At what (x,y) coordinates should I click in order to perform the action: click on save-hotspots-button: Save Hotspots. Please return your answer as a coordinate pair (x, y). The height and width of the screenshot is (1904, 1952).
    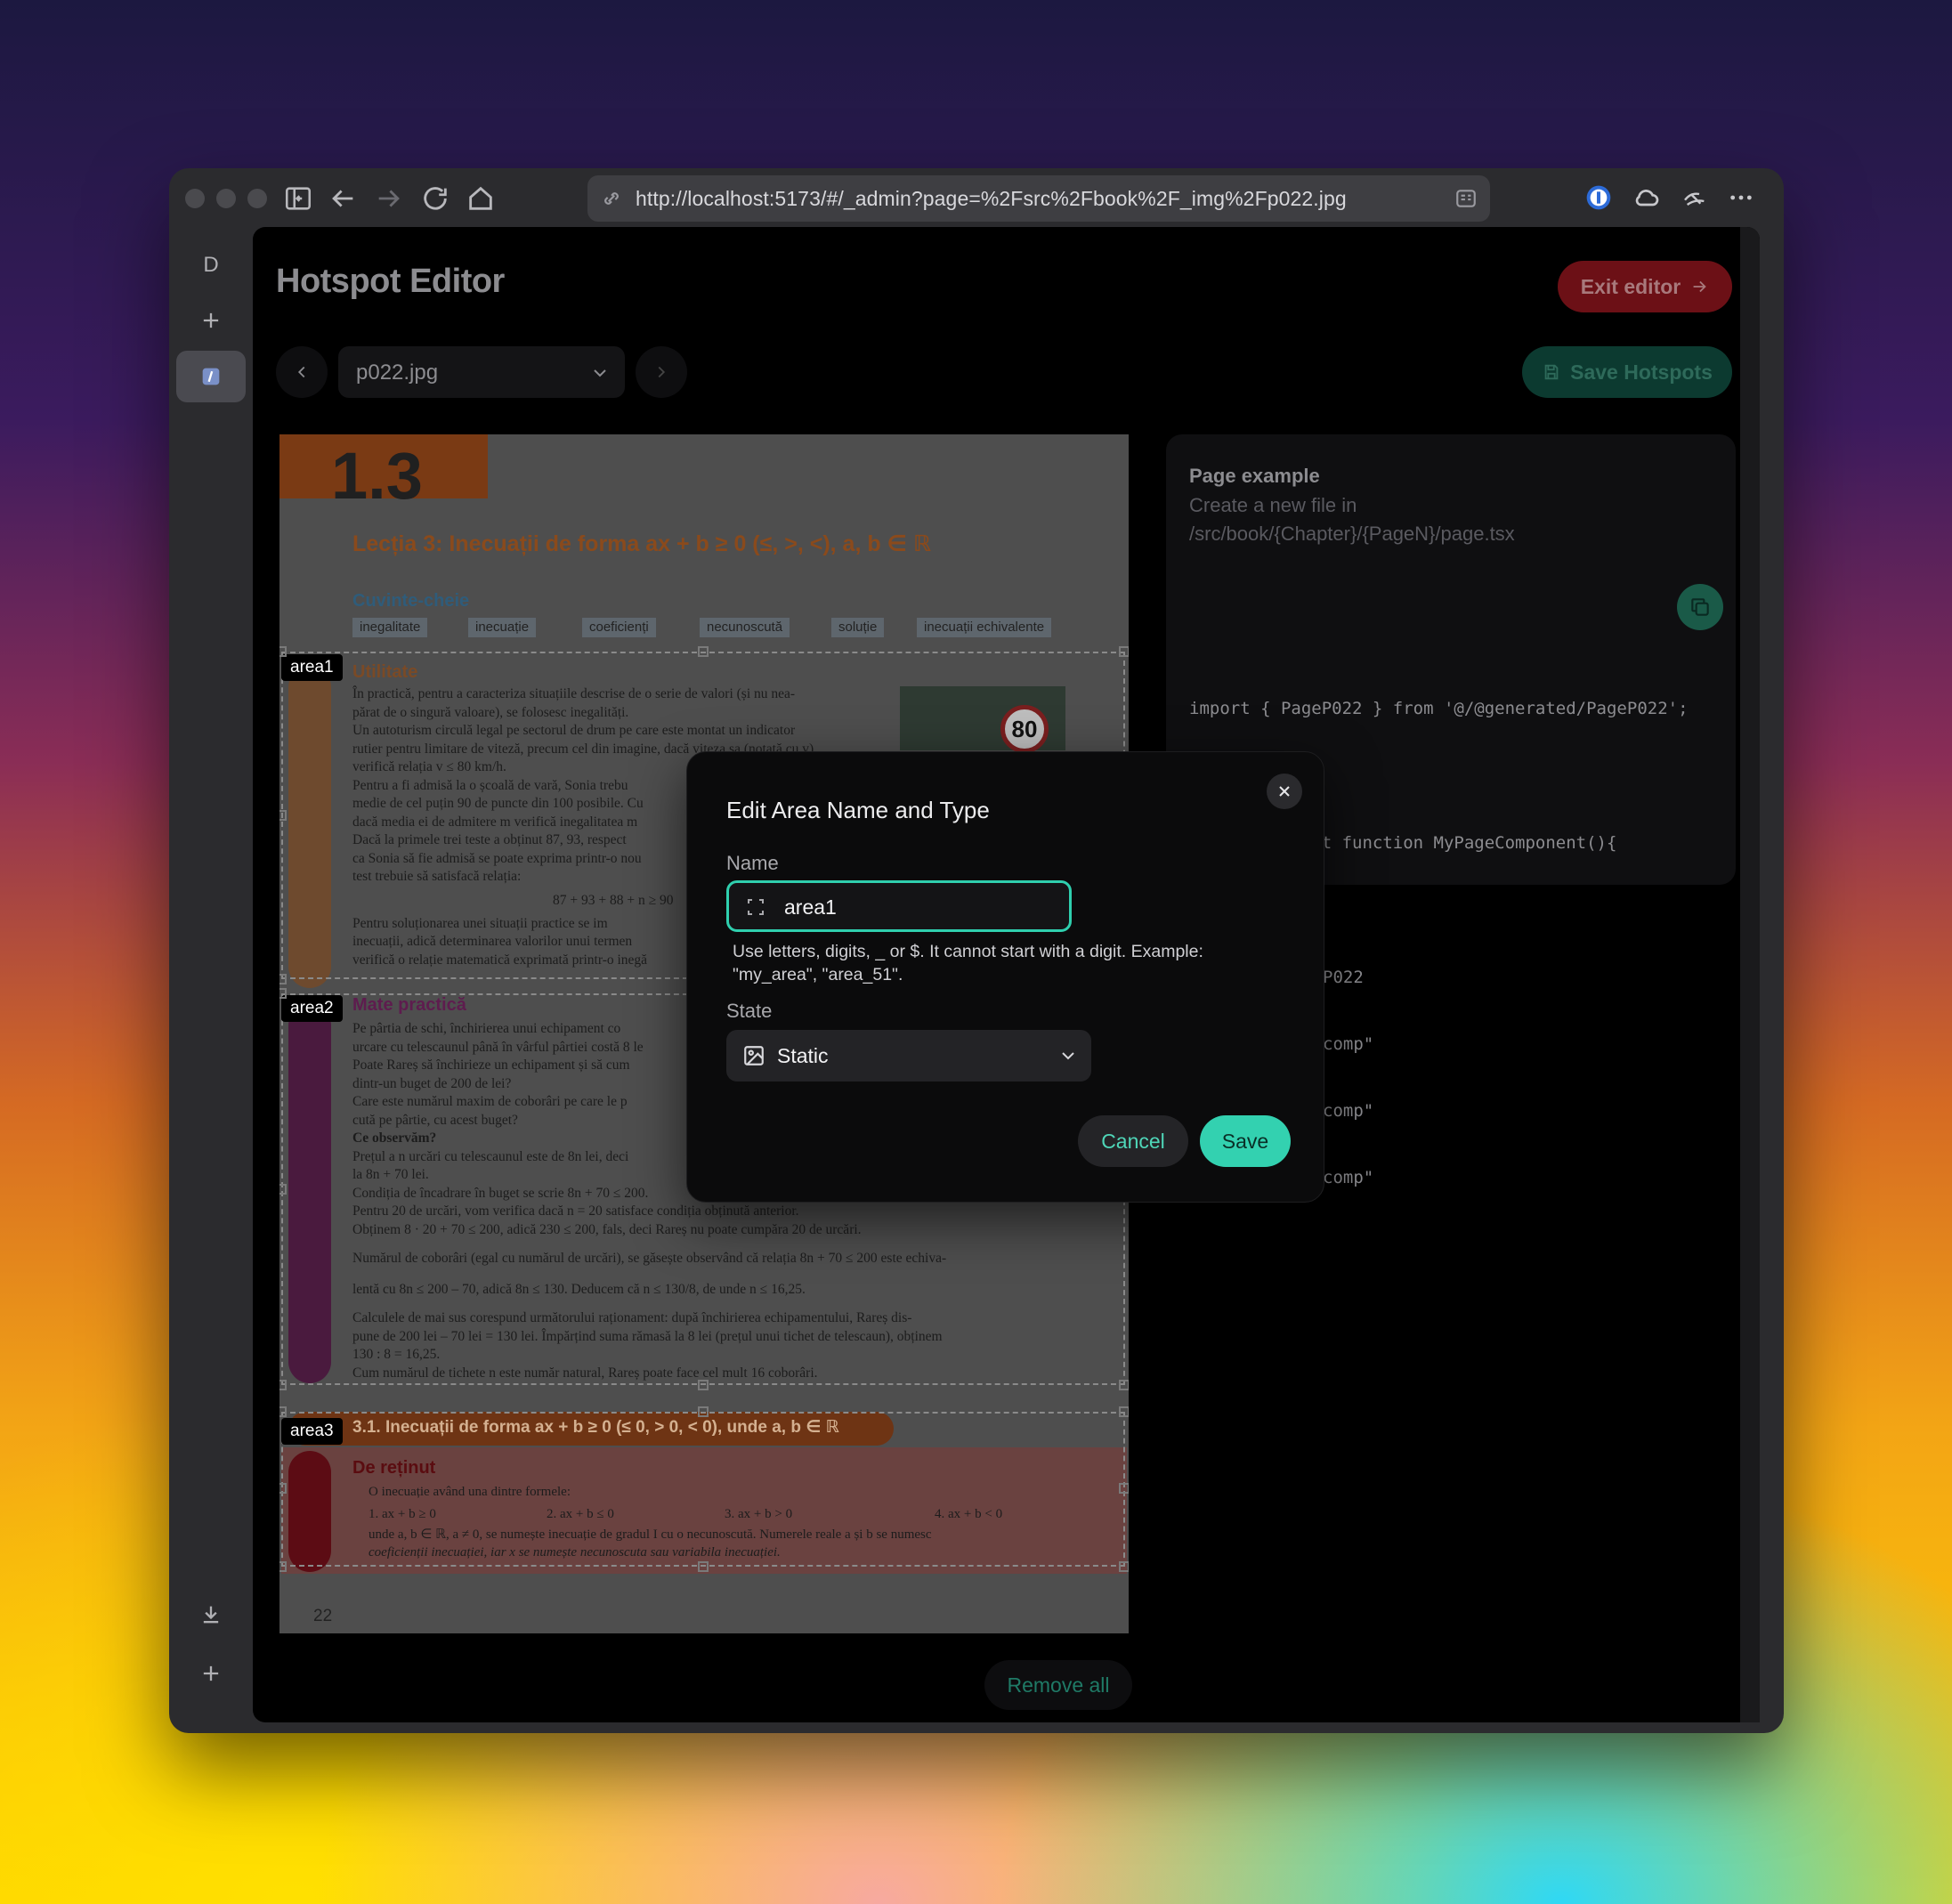
    Looking at the image, I should click on (1627, 372).